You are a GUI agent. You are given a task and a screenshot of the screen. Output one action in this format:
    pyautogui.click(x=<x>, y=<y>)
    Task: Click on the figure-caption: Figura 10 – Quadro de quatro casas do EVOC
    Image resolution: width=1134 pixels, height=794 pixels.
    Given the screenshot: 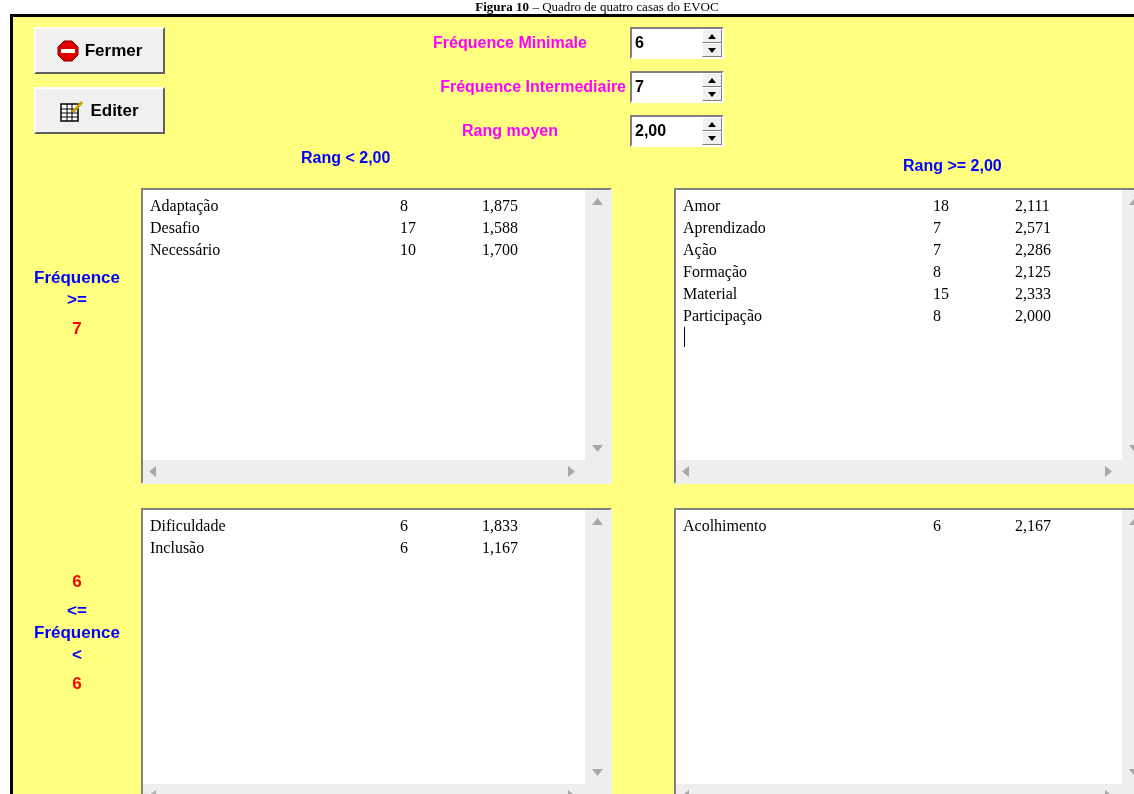 What is the action you would take?
    pyautogui.click(x=597, y=7)
    